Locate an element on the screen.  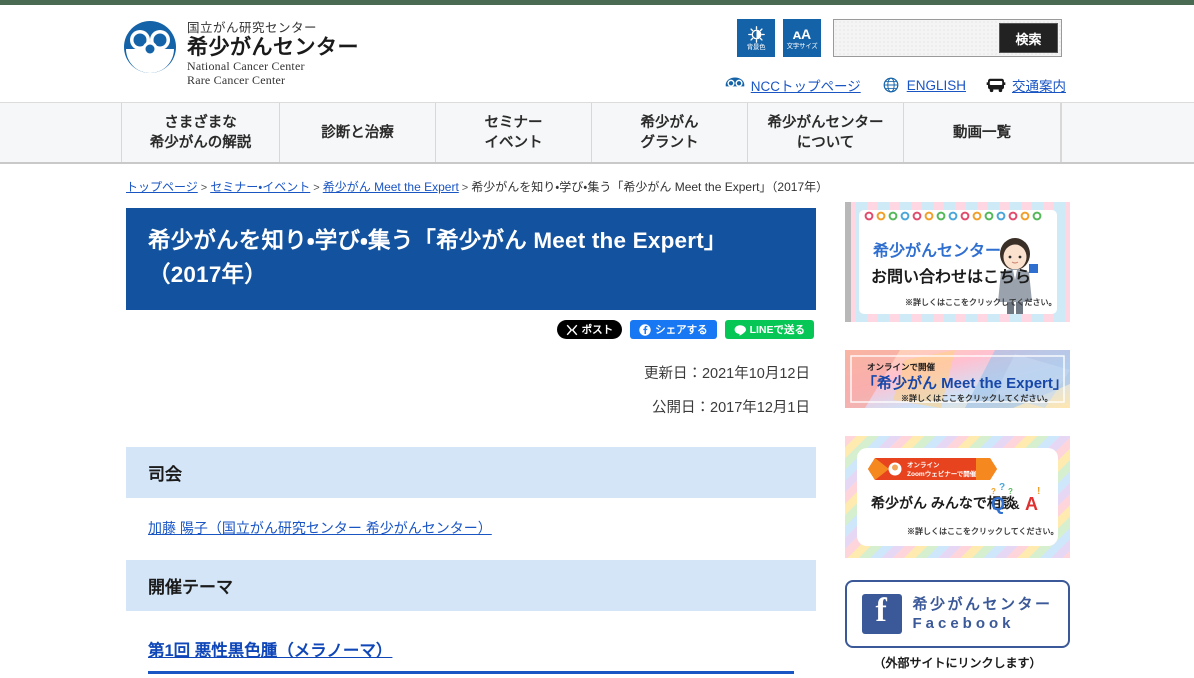
quicklink-english-label: ENGLISH is located at coordinates (936, 85).